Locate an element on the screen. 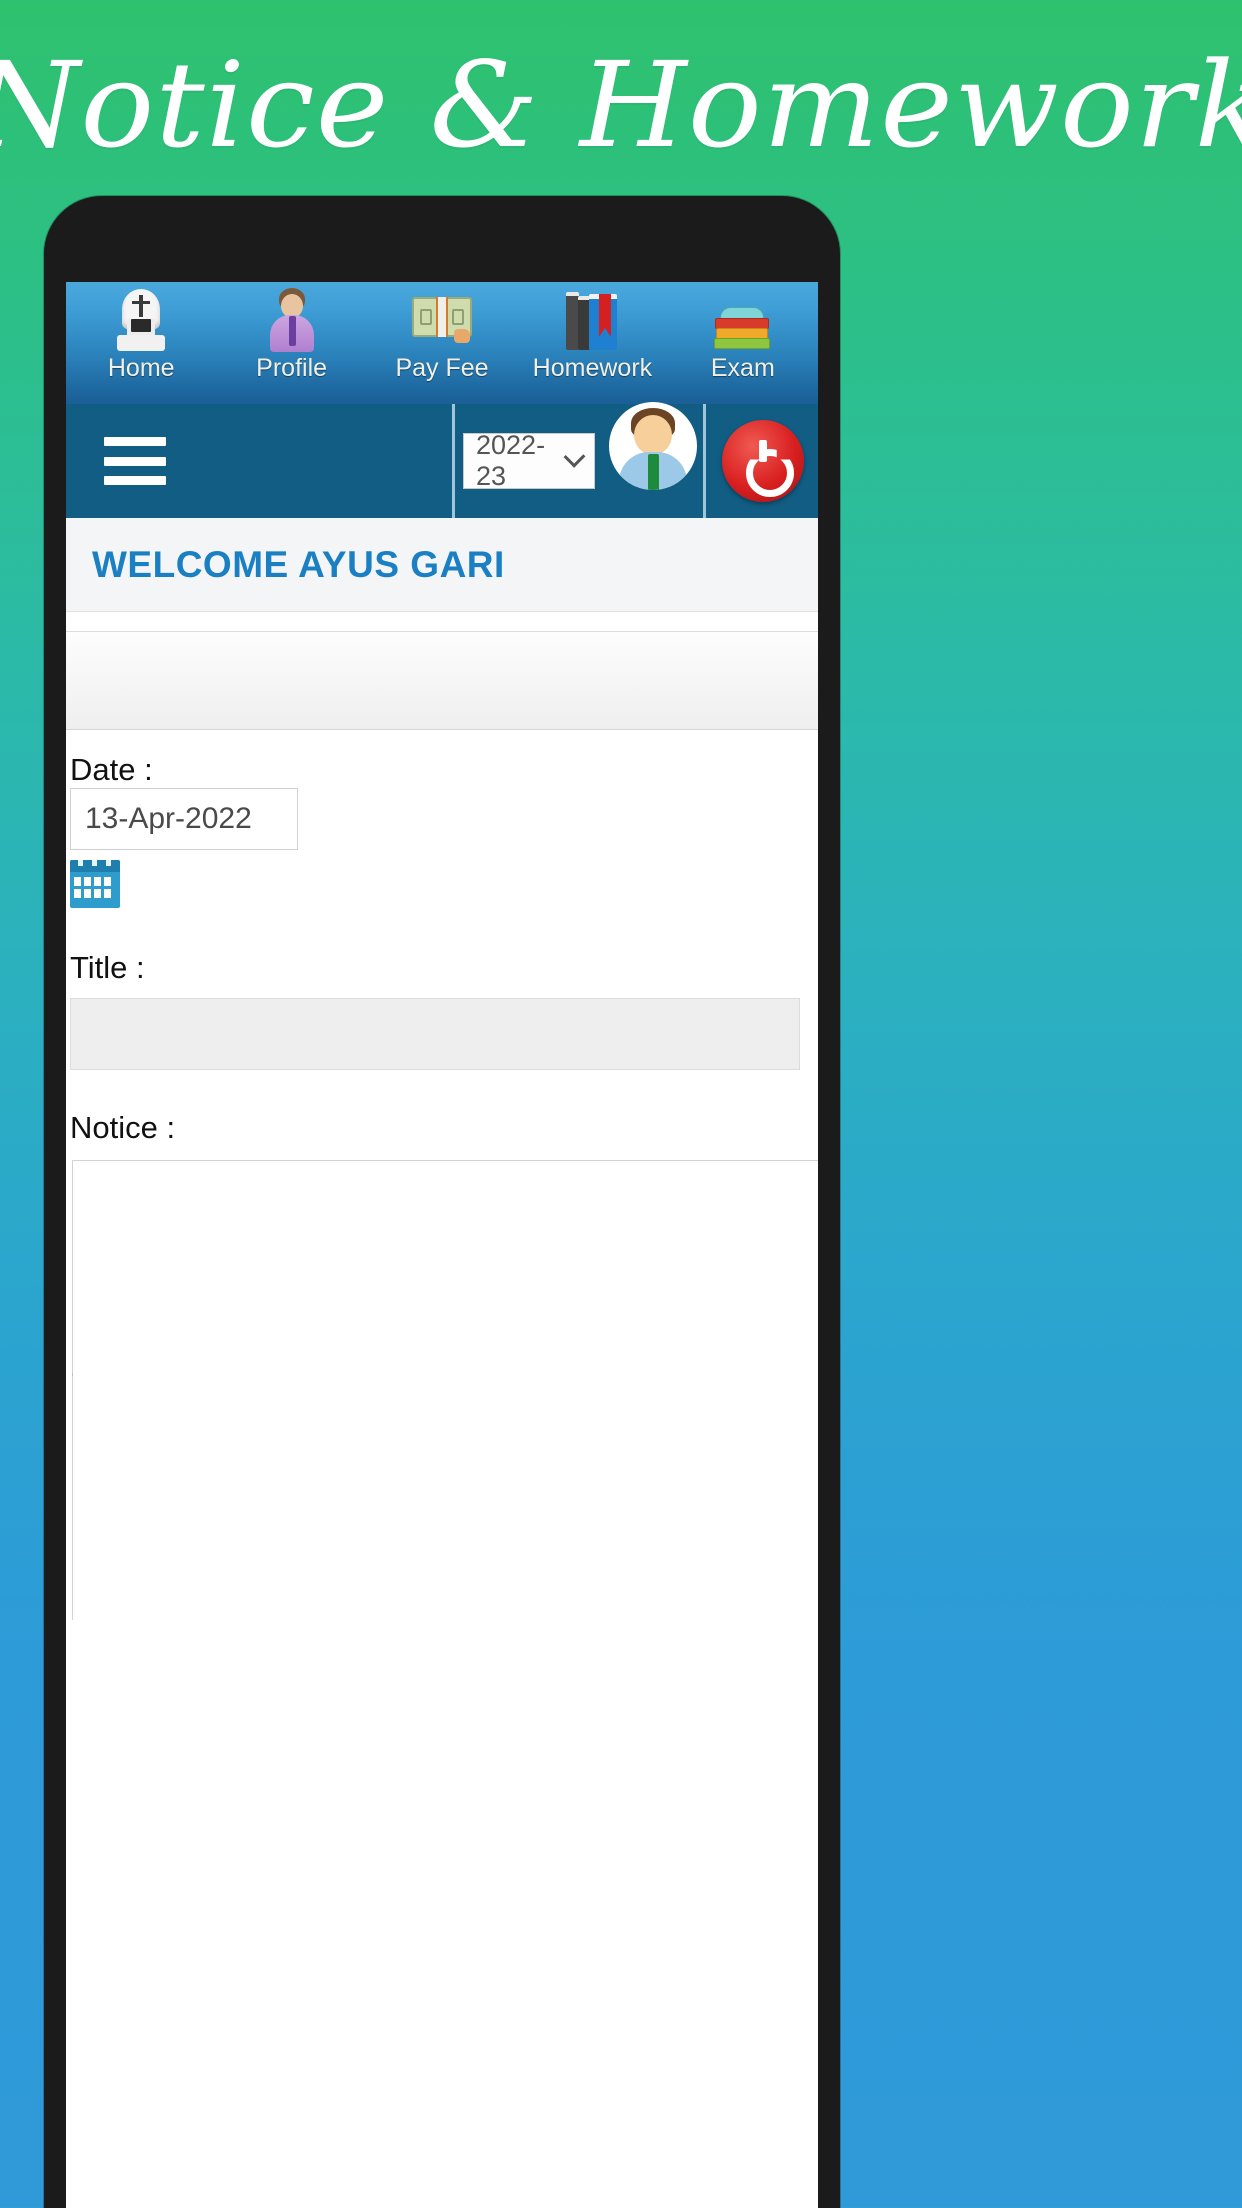 The height and width of the screenshot is (2208, 1242). hamburger-menu-icon is located at coordinates (135, 461).